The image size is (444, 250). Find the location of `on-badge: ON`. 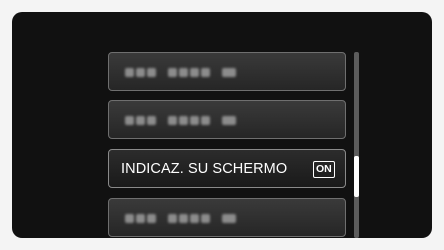

on-badge: ON is located at coordinates (324, 169).